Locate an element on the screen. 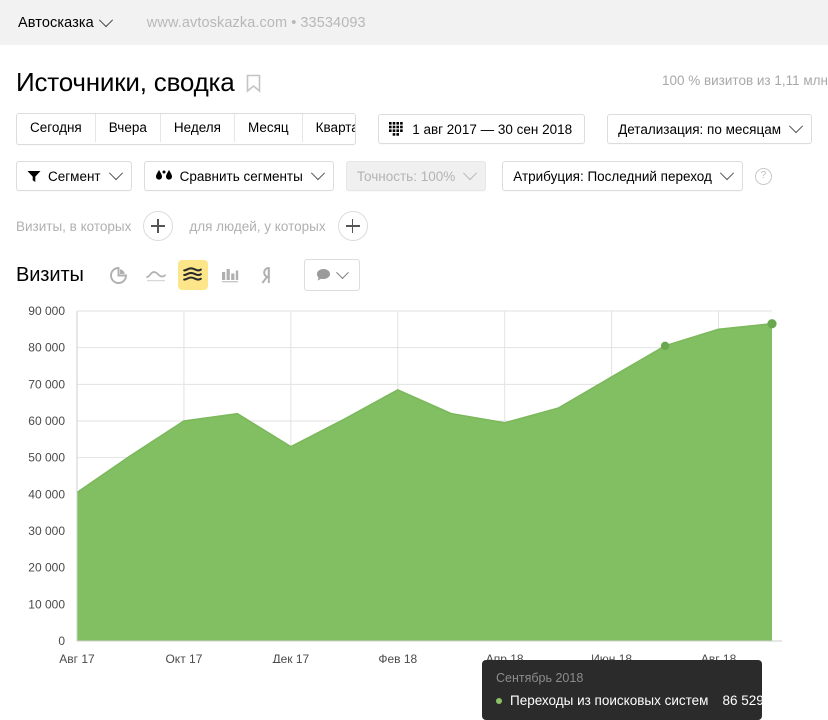  add-visit-filter-button is located at coordinates (158, 226).